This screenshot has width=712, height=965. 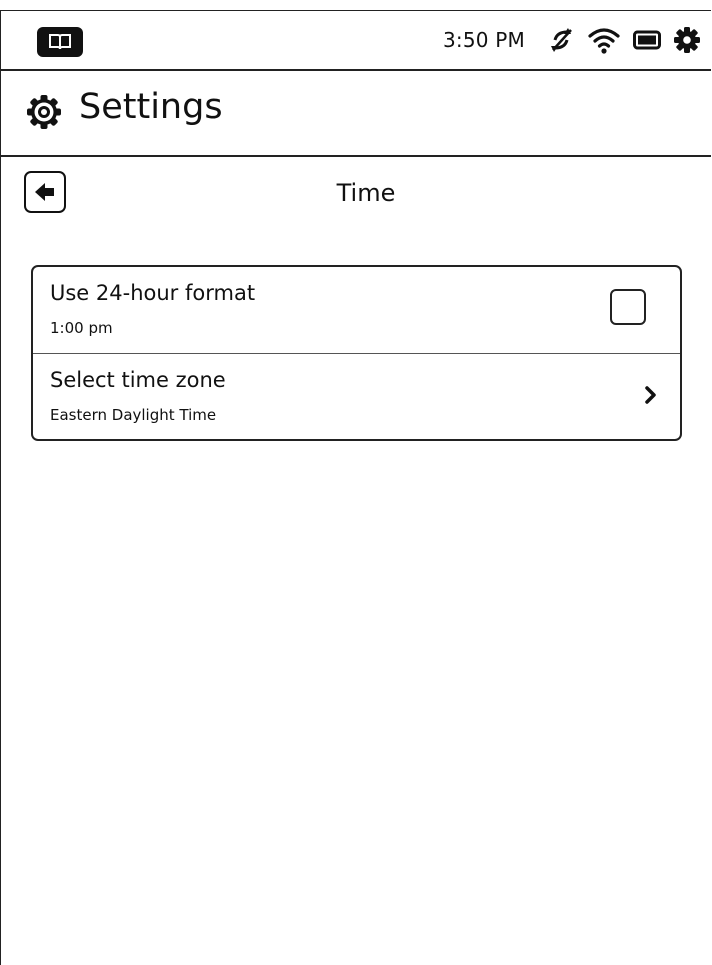 I want to click on status-bar: 3:50 PM, so click(x=356, y=41).